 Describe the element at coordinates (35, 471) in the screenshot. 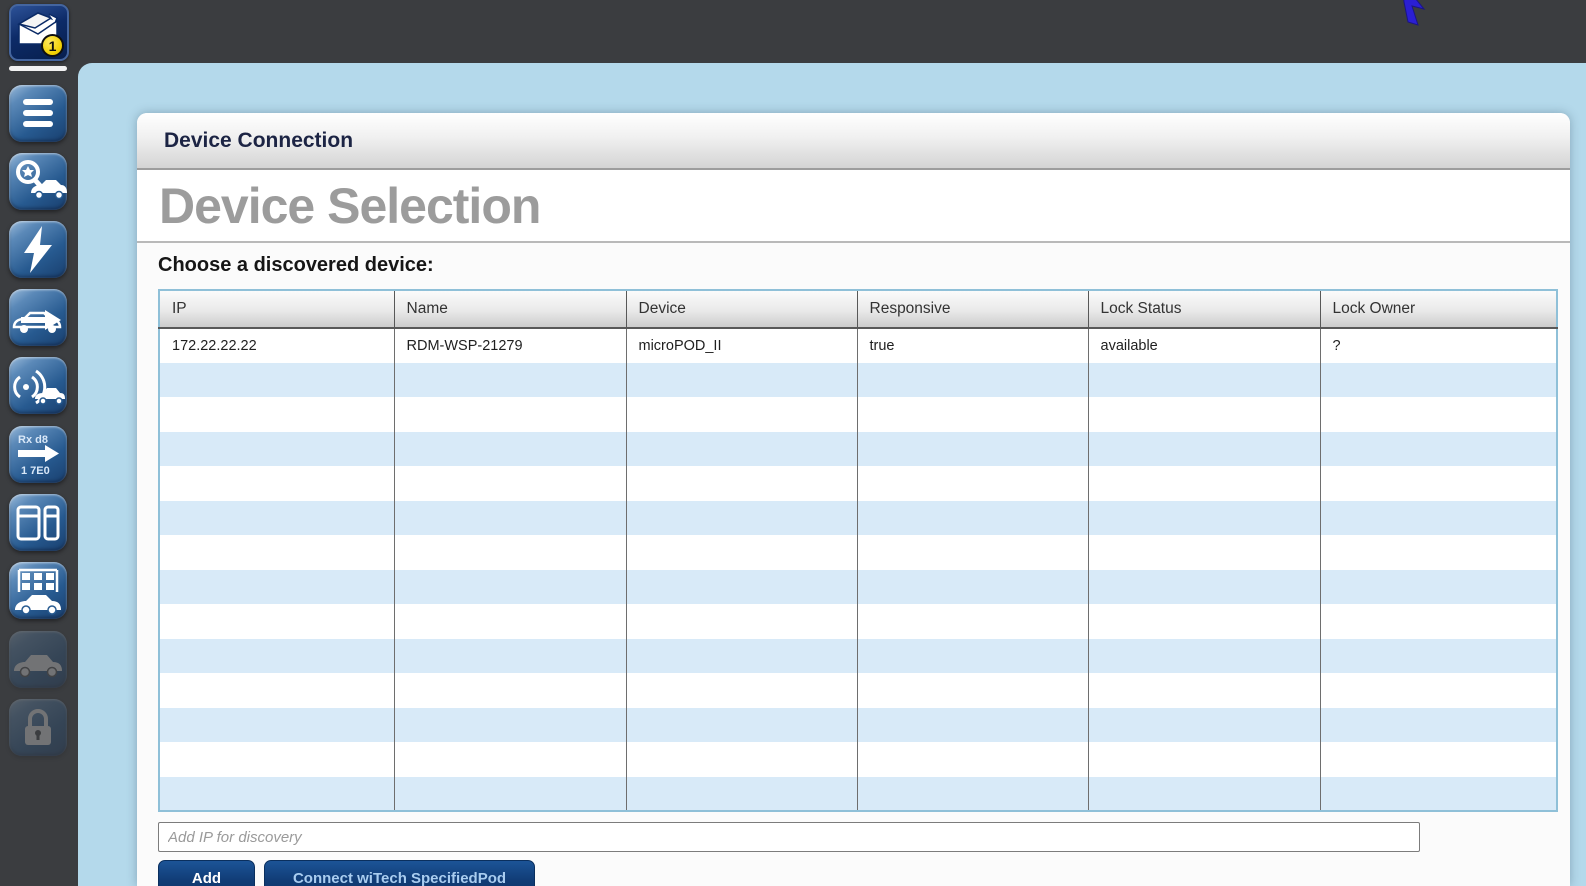

I see `svg-text: 1 7E0` at that location.